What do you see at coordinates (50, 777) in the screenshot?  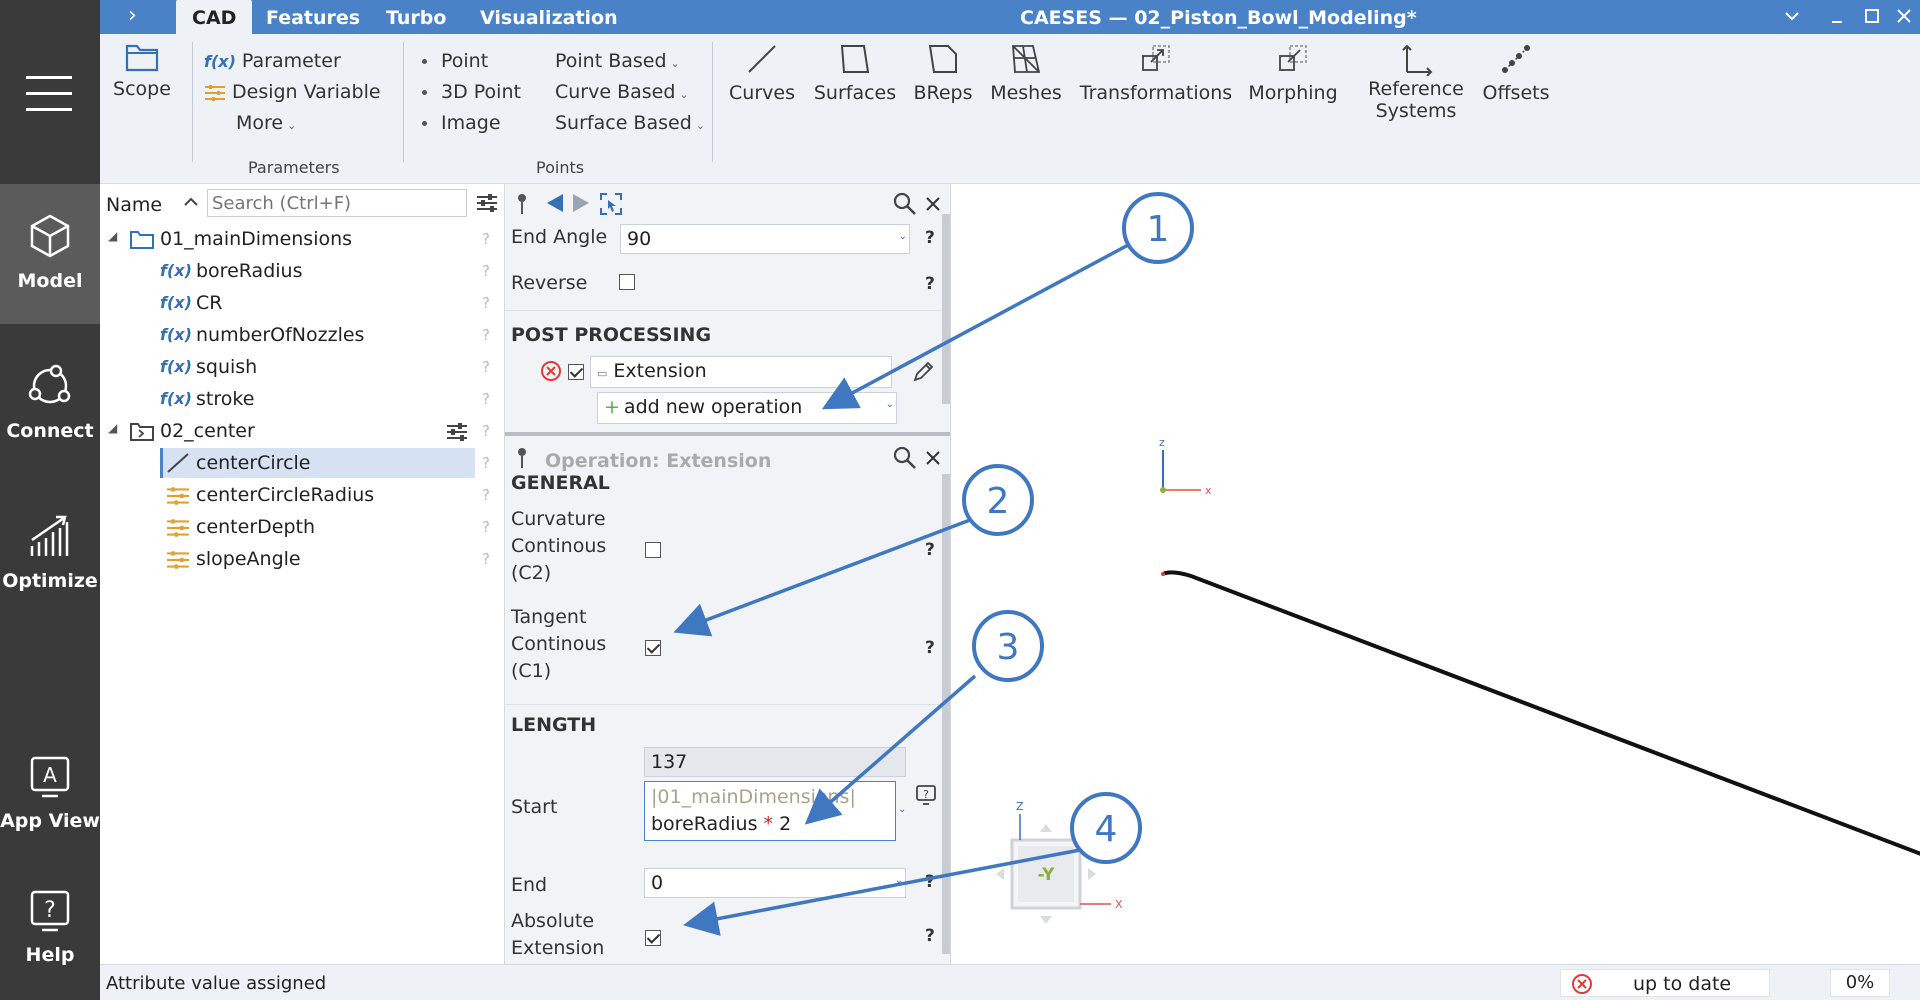 I see `app-view-icon: A` at bounding box center [50, 777].